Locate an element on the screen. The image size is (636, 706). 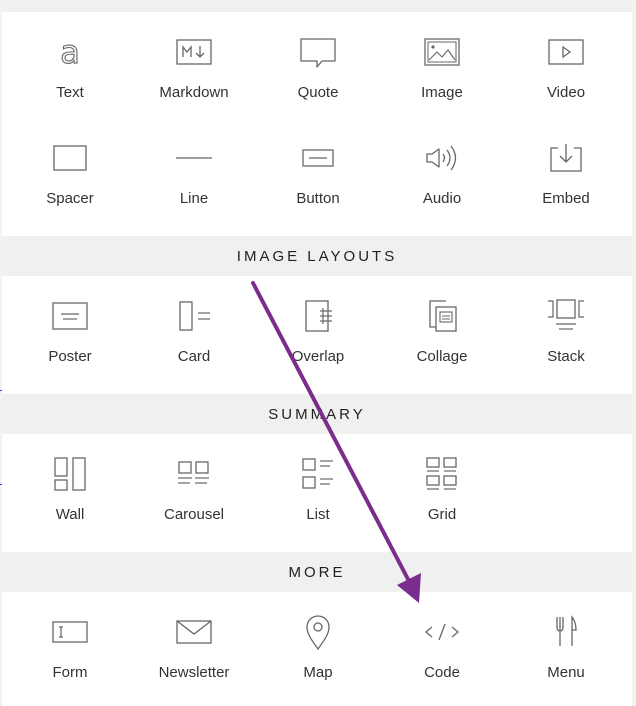
overlap-icon is located at coordinates (318, 316).